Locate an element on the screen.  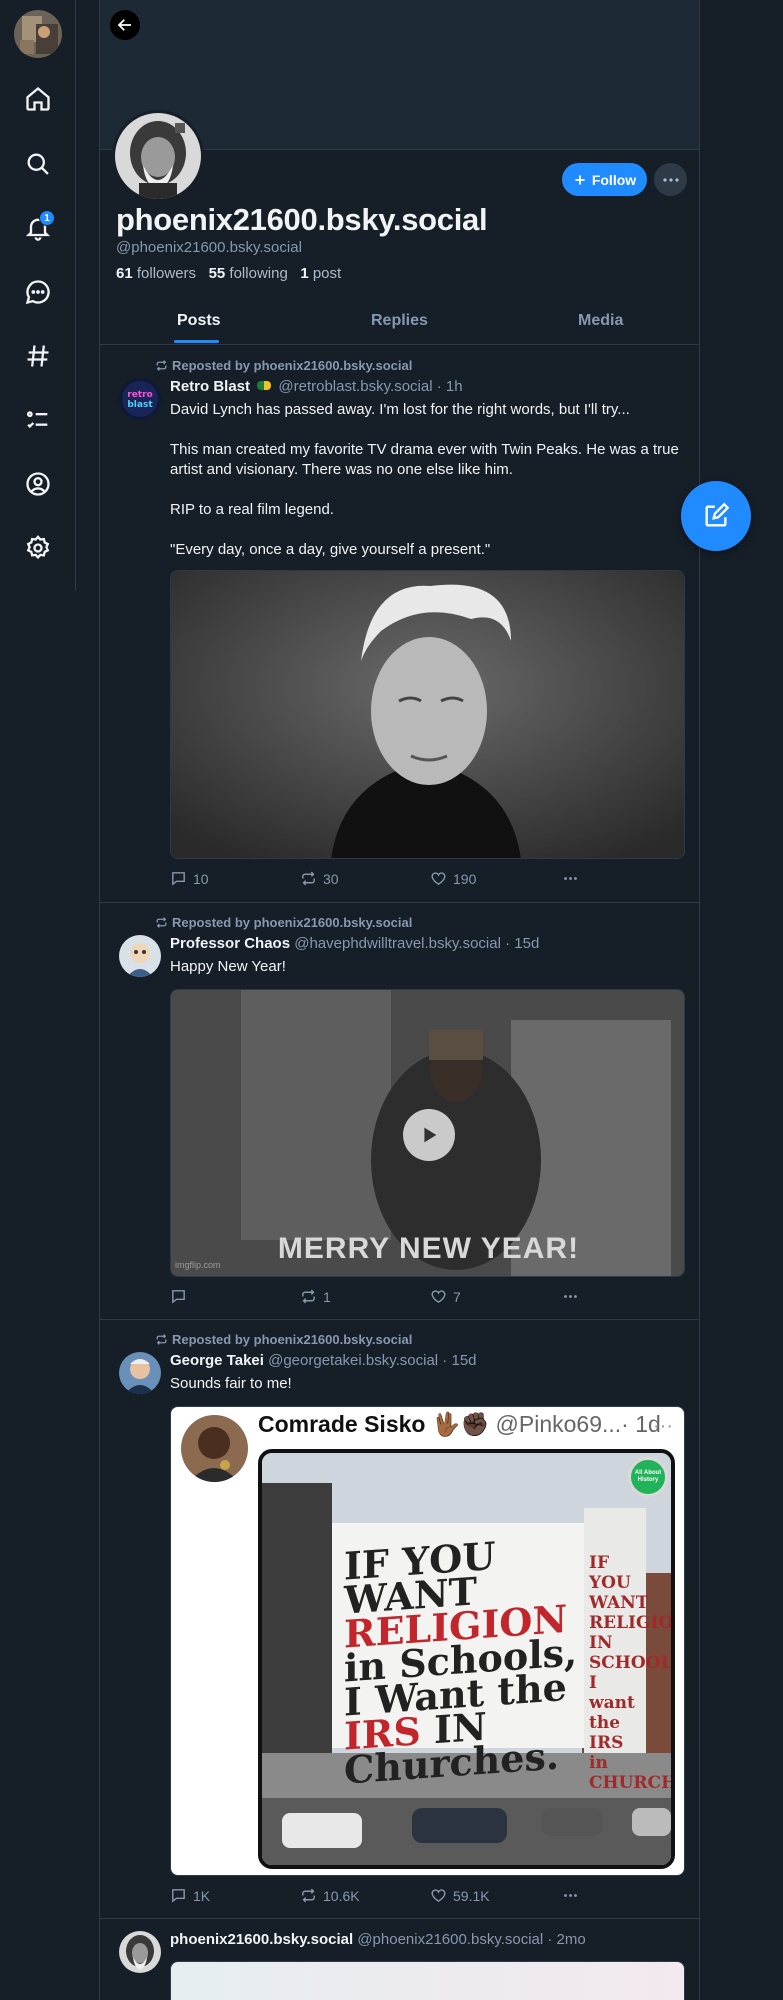
embed-ellipsis-icon: ··· is located at coordinates (663, 1426).